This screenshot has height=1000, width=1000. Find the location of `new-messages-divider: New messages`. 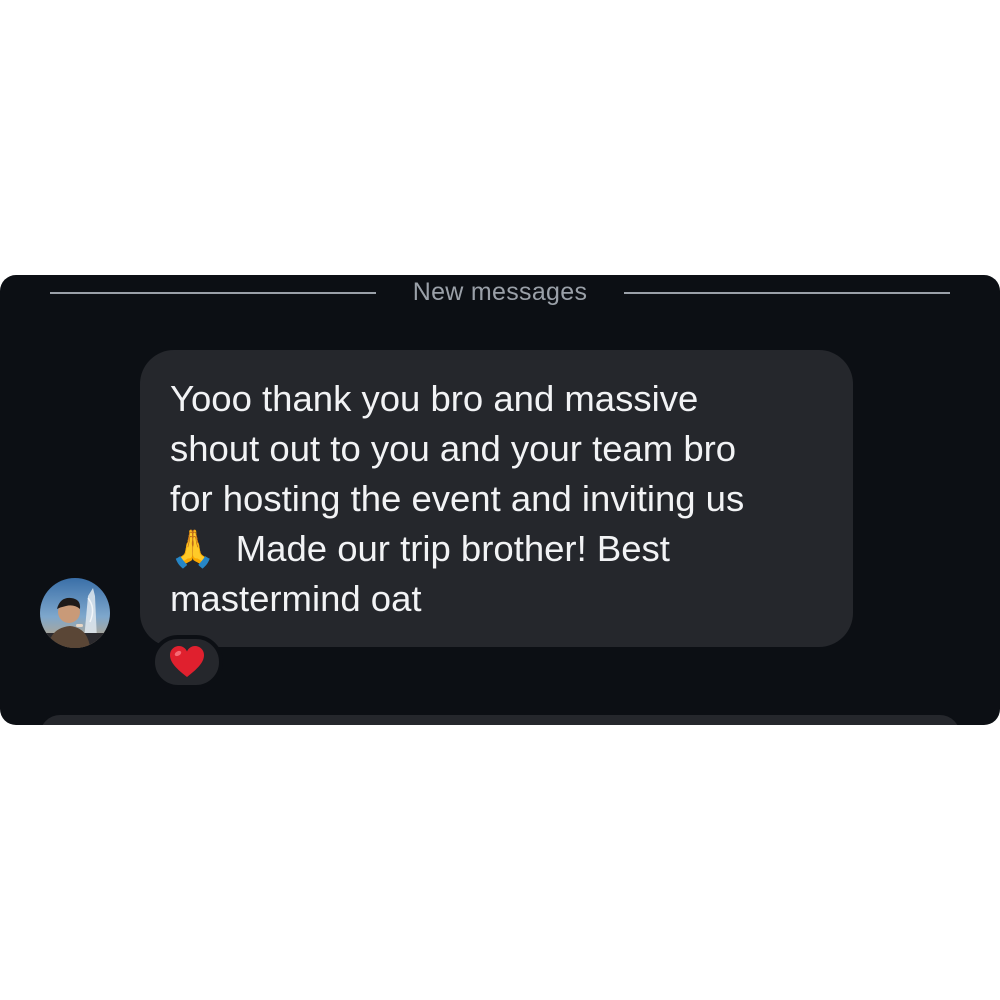

new-messages-divider: New messages is located at coordinates (500, 292).